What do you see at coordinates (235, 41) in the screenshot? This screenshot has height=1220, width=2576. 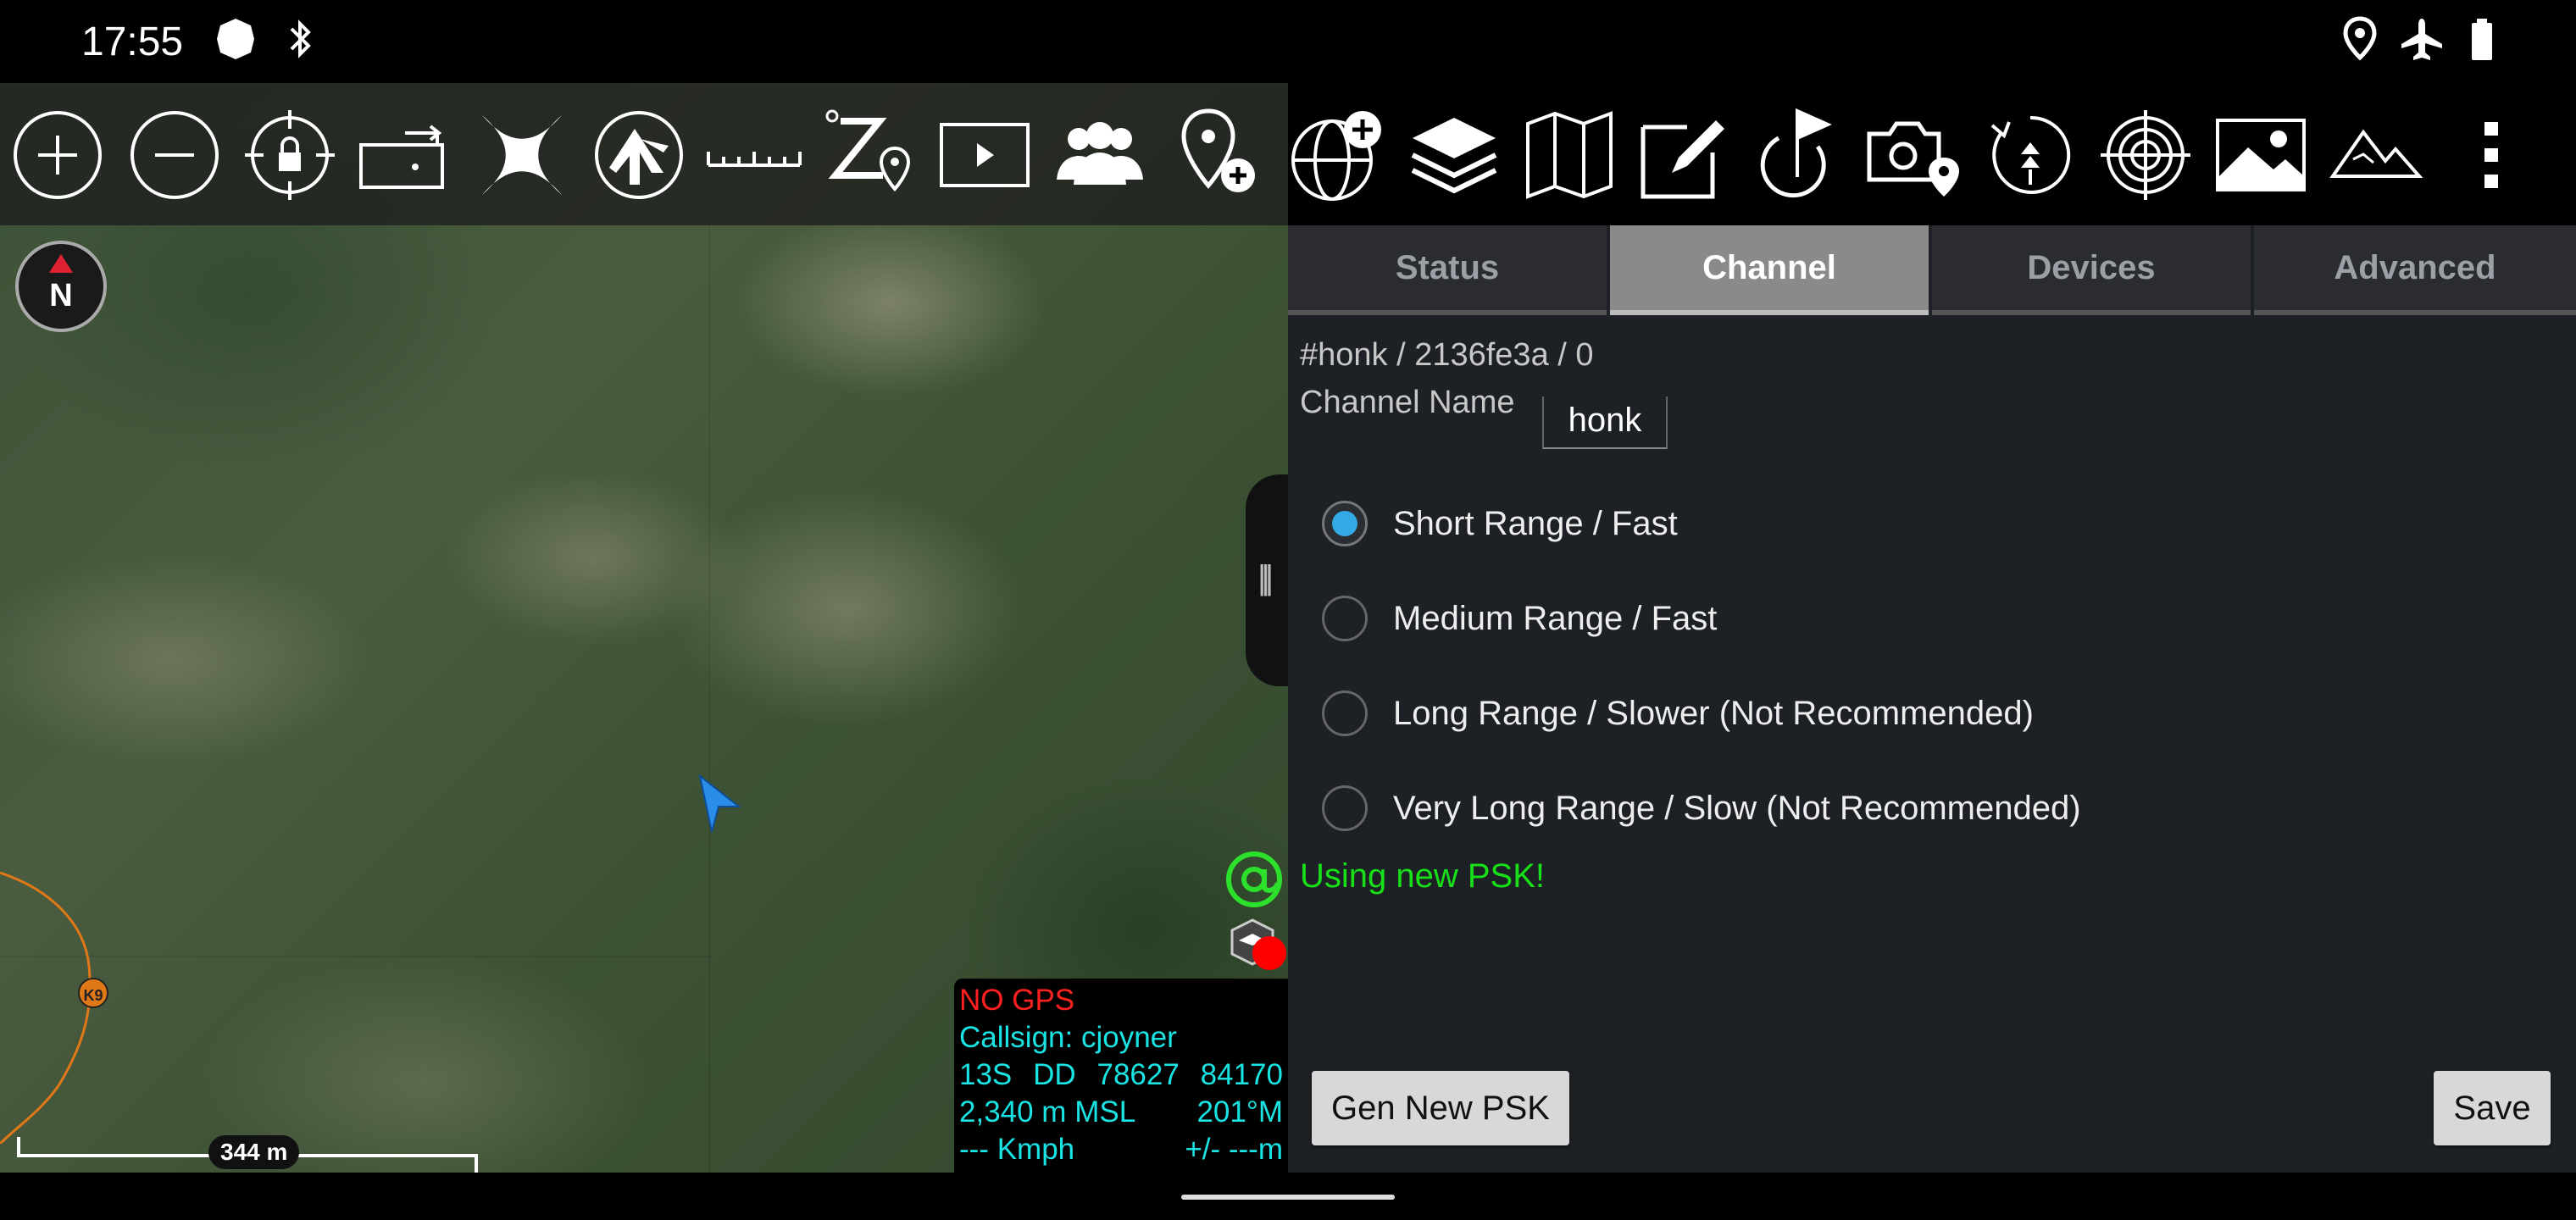 I see `shield-badge-icon` at bounding box center [235, 41].